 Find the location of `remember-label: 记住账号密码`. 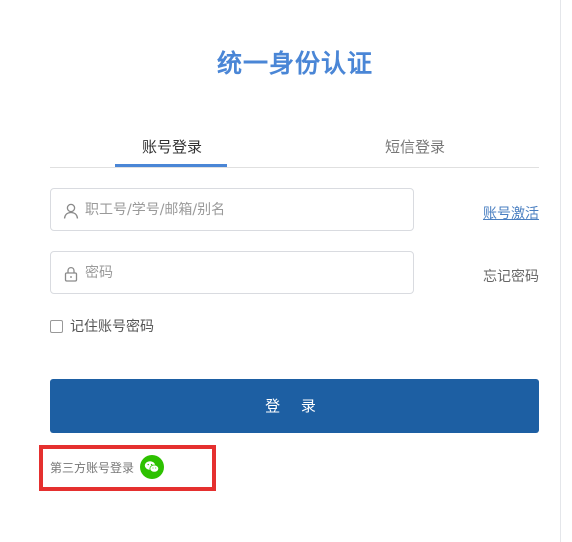

remember-label: 记住账号密码 is located at coordinates (112, 326).